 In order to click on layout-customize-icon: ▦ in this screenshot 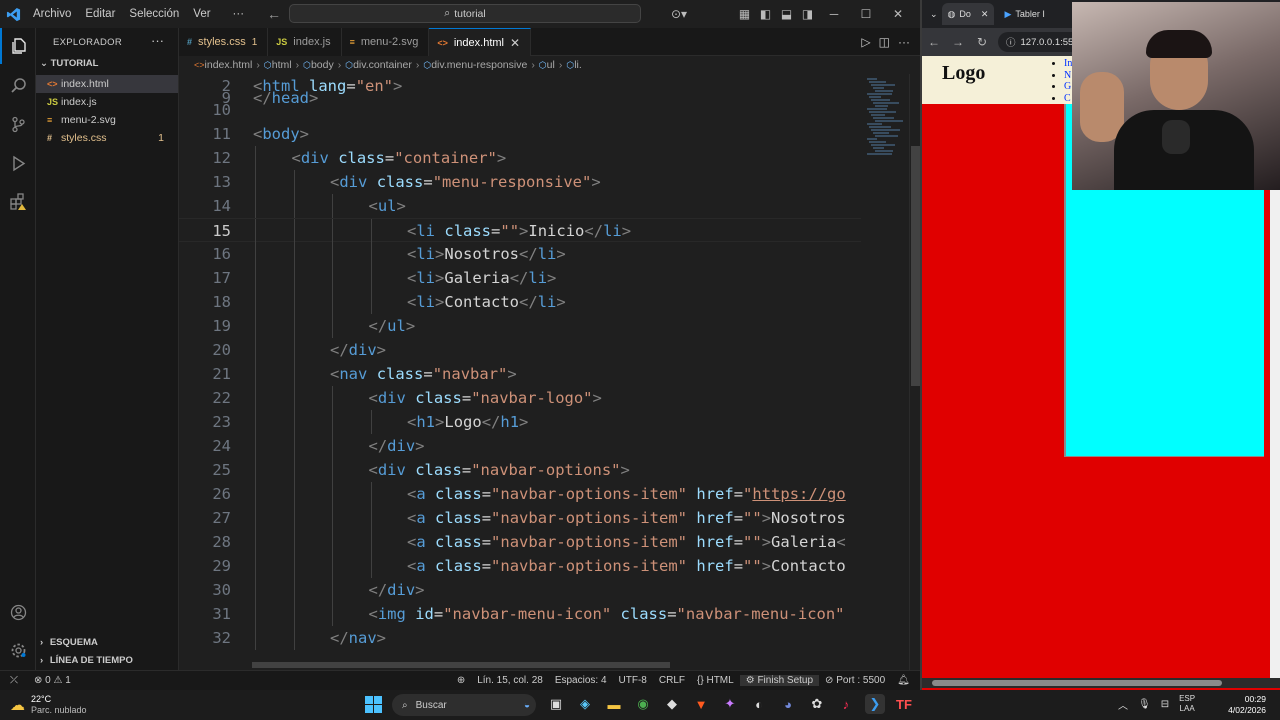, I will do `click(744, 14)`.